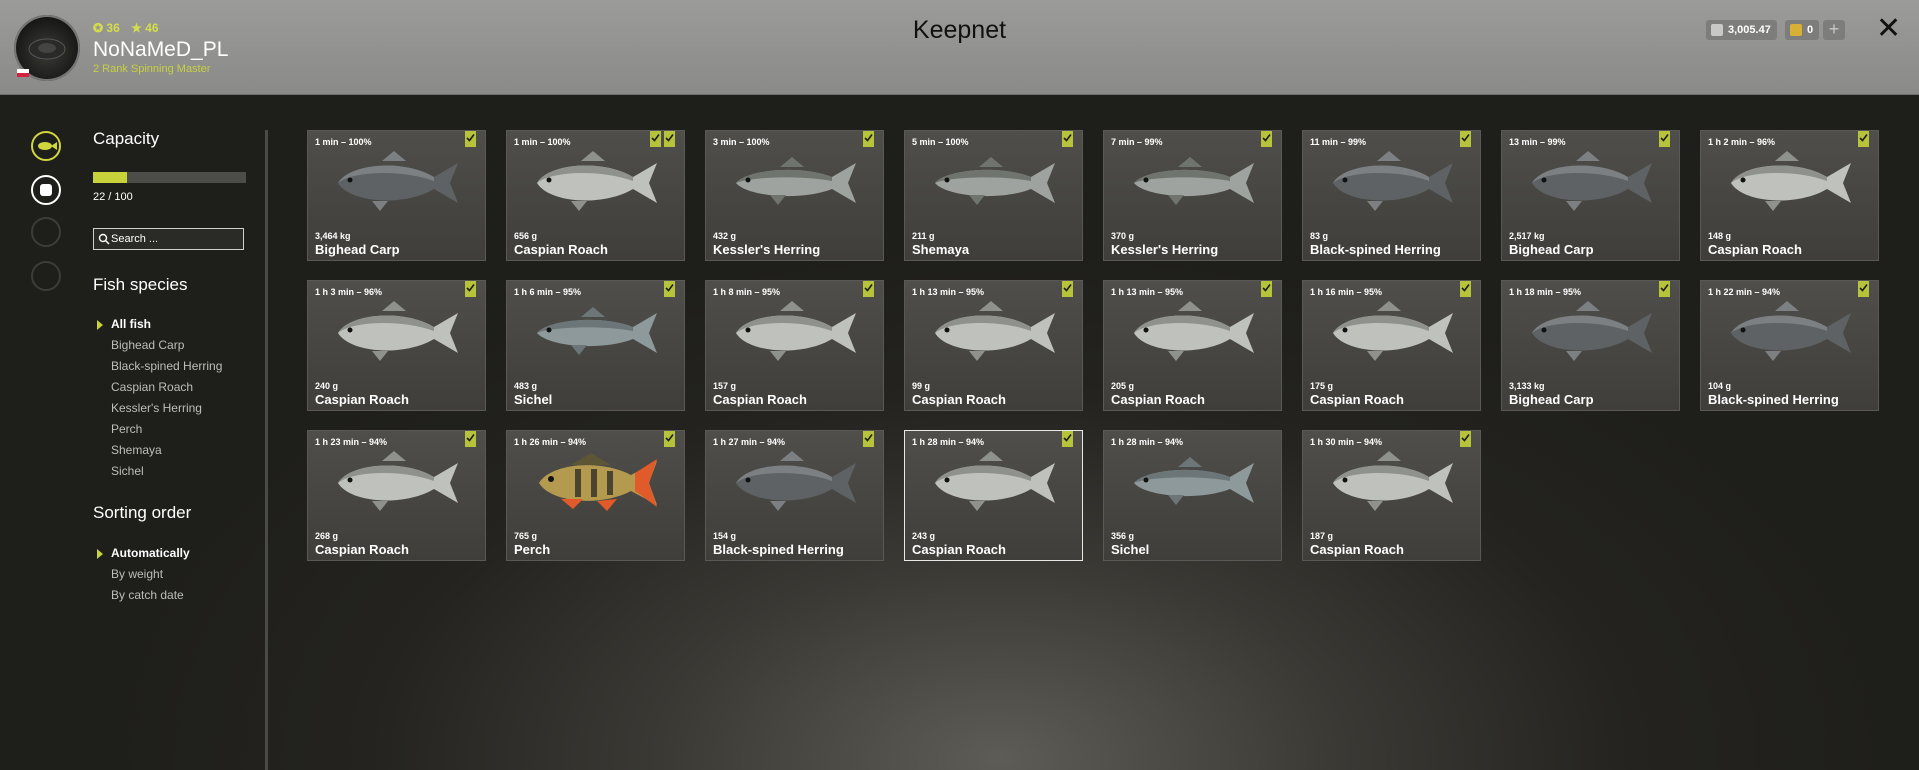 This screenshot has width=1919, height=770. I want to click on fish-weight: 99 g, so click(921, 386).